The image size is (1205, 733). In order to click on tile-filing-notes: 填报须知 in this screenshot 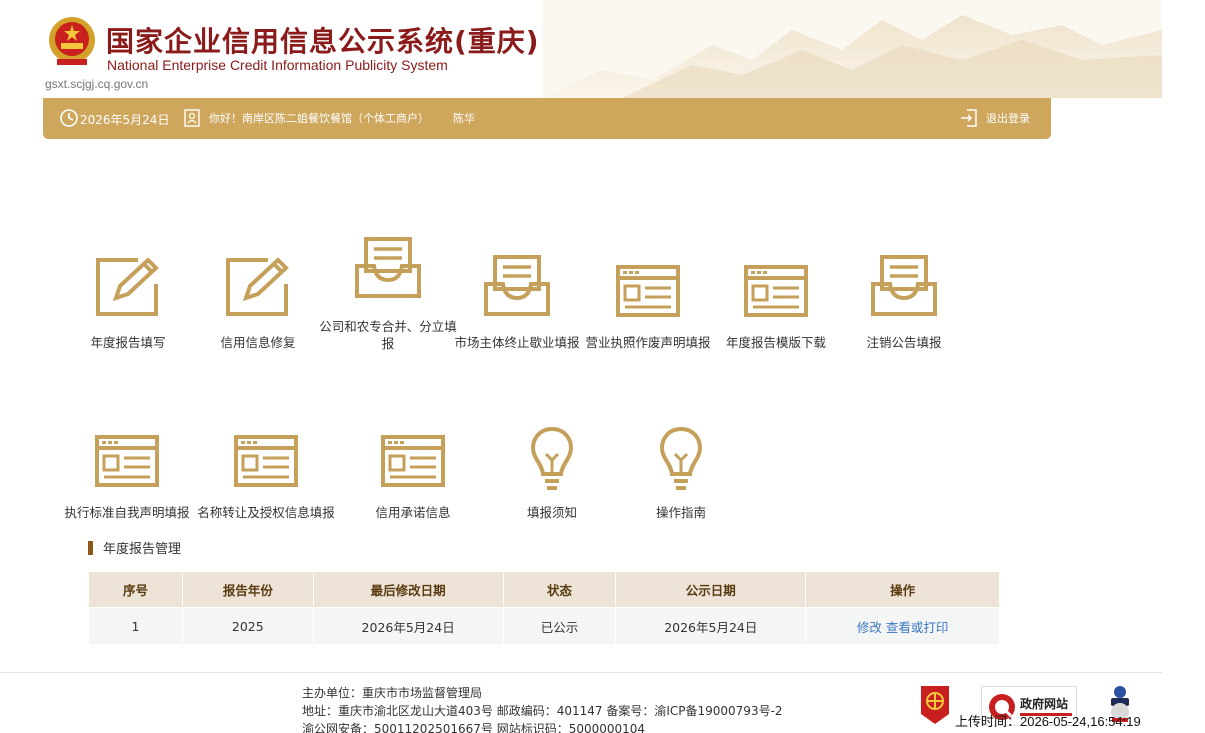, I will do `click(552, 473)`.